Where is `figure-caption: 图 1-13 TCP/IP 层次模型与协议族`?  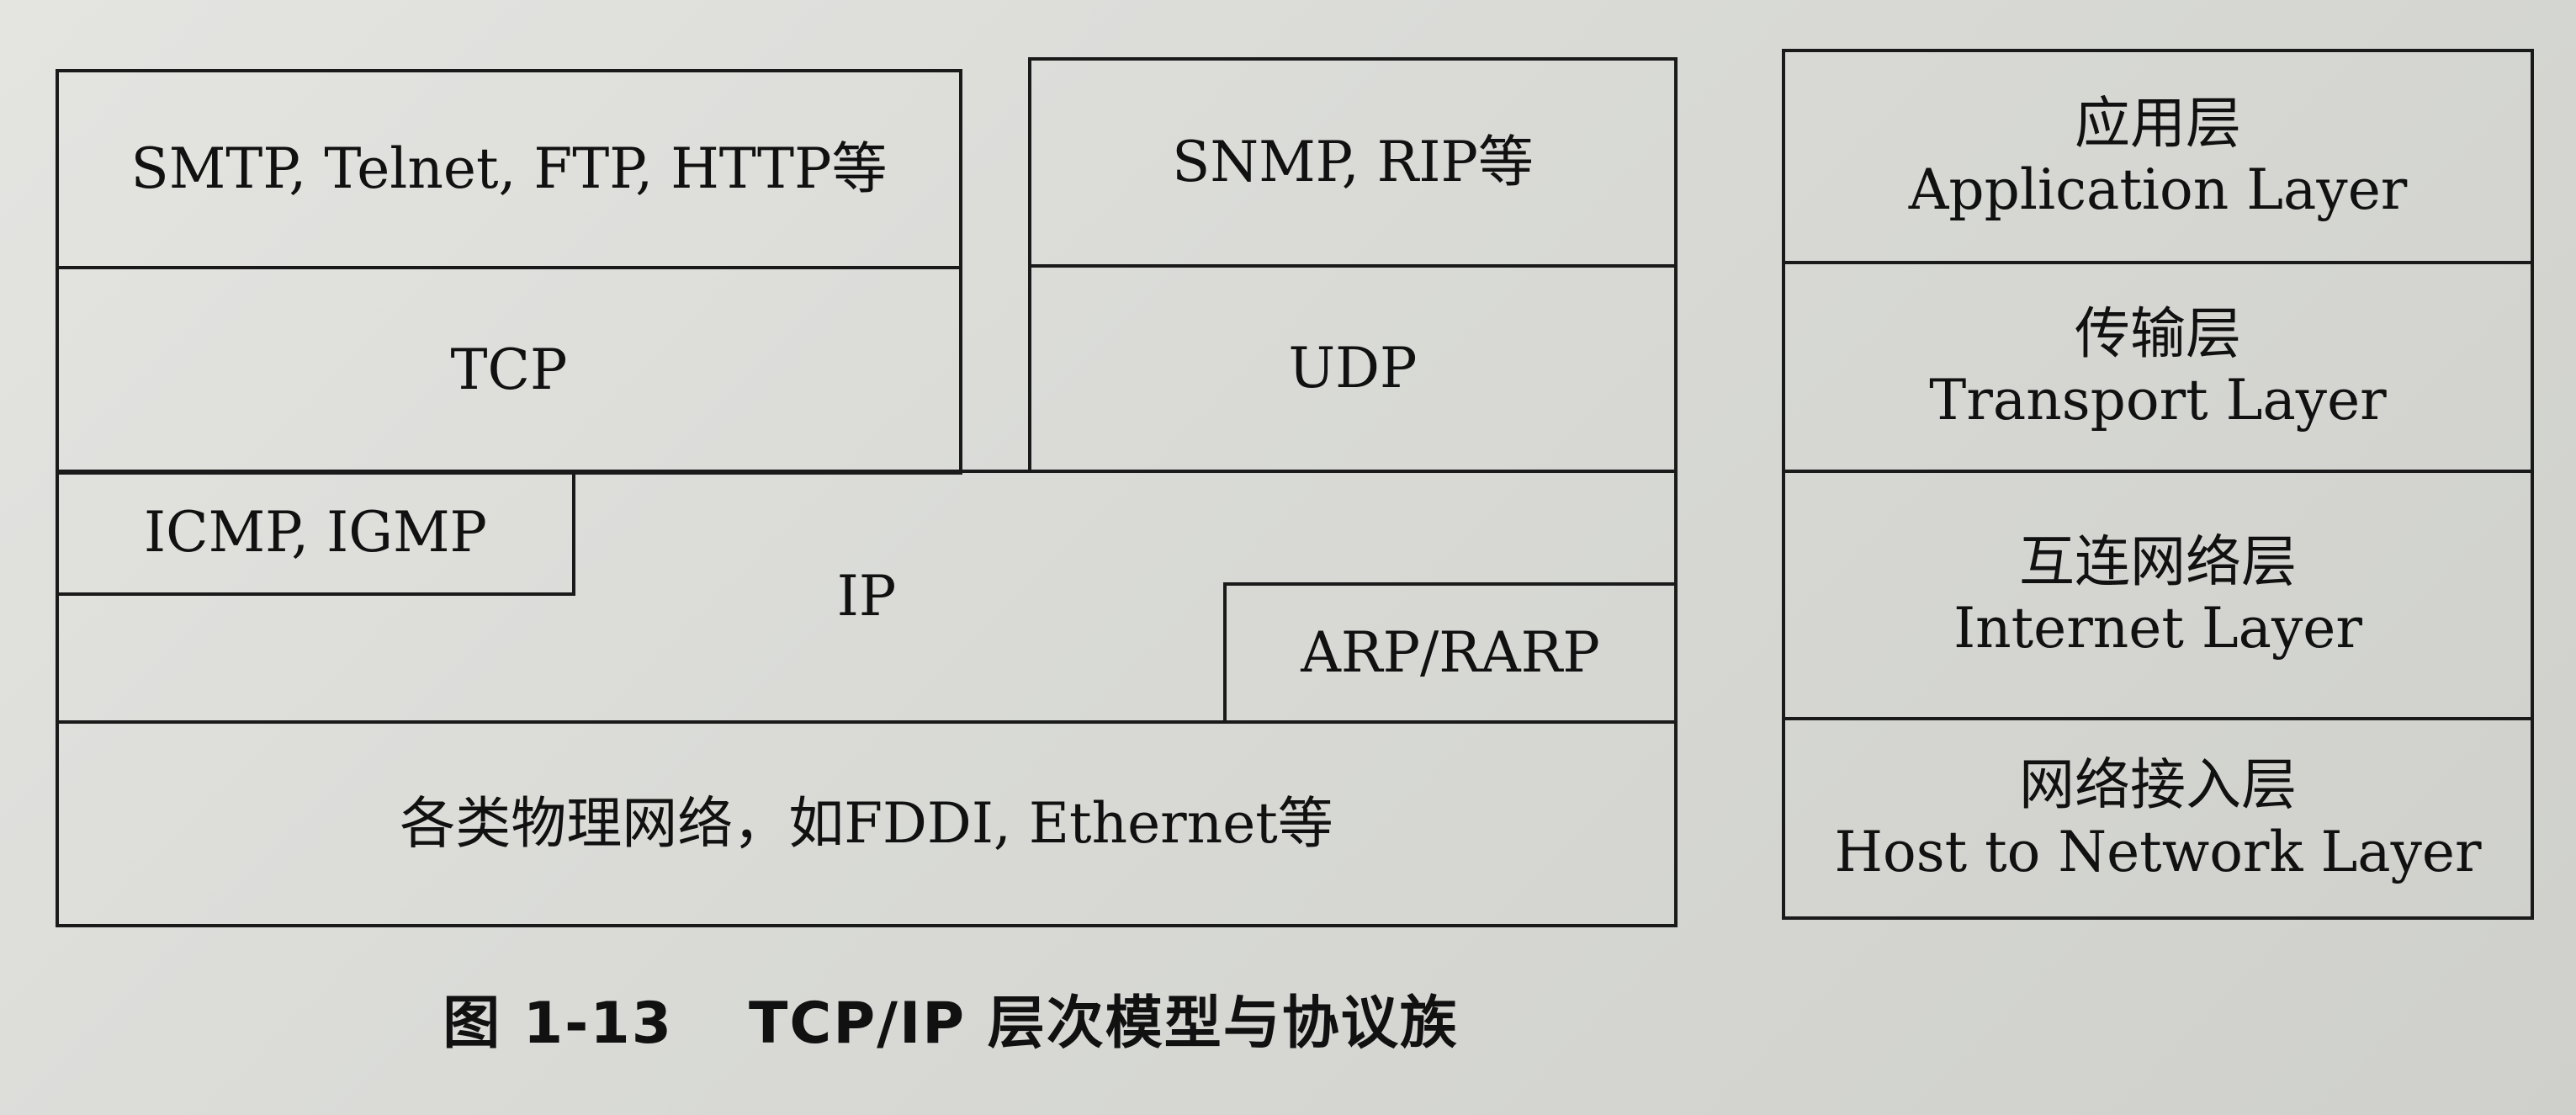
figure-caption: 图 1-13 TCP/IP 层次模型与协议族 is located at coordinates (950, 1018).